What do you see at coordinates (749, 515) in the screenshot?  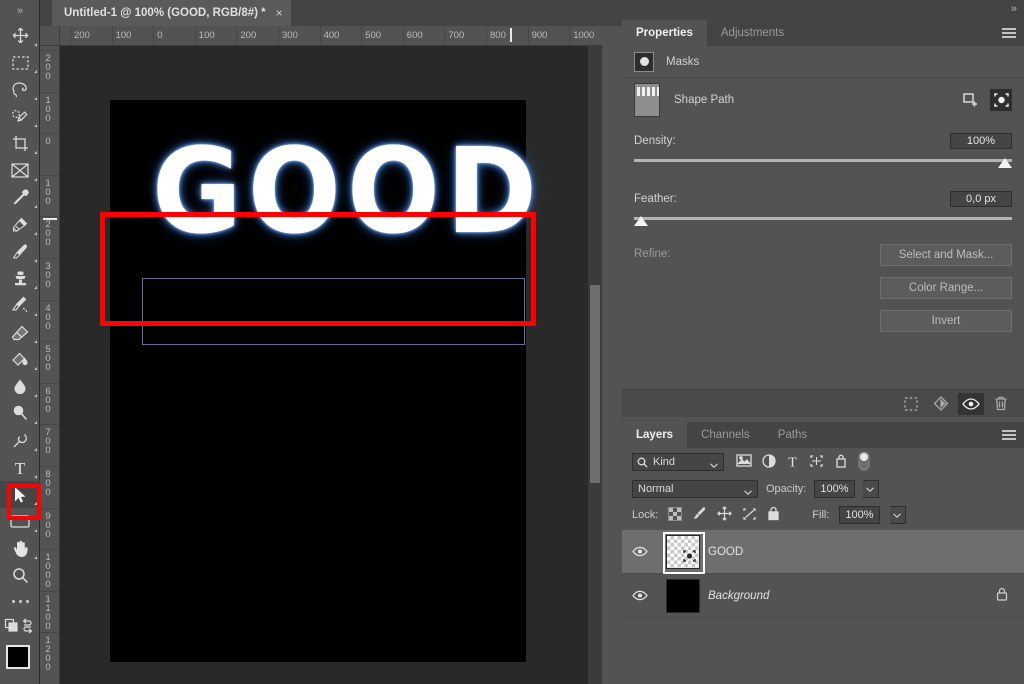 I see `lock-artboard-nesting-icon` at bounding box center [749, 515].